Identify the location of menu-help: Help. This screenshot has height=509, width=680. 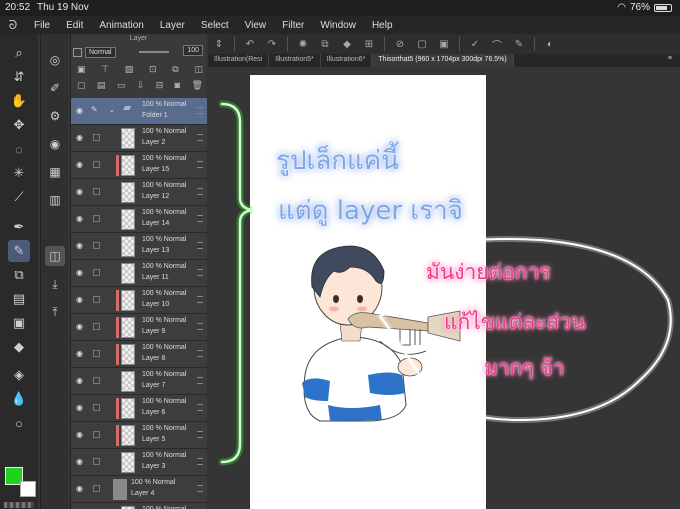
(382, 25).